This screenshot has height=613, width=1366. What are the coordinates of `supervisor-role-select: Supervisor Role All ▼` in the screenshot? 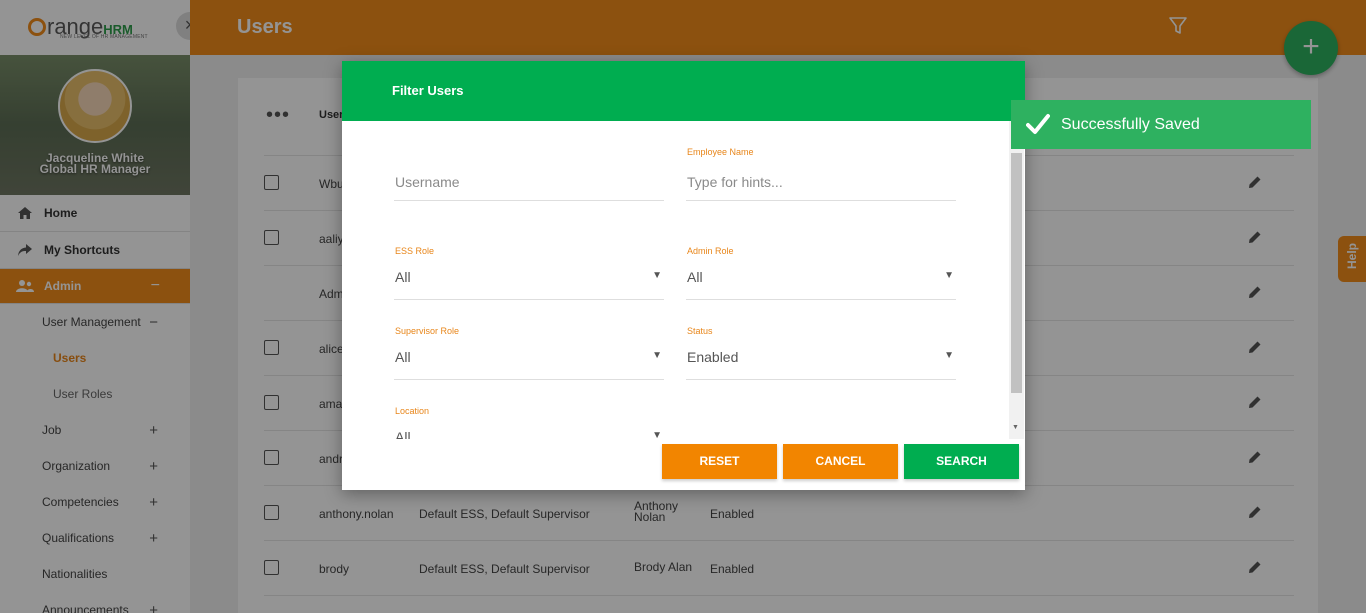 It's located at (529, 350).